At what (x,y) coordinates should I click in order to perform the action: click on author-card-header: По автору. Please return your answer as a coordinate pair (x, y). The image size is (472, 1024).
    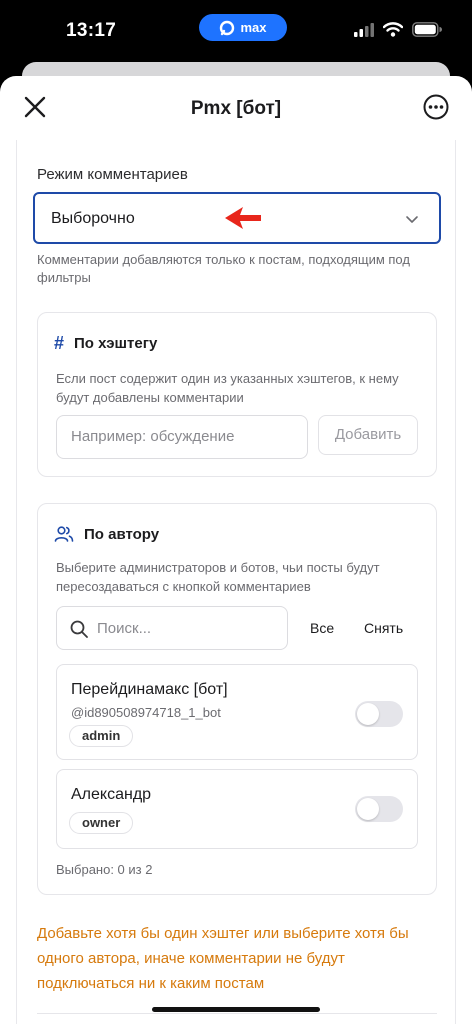
    Looking at the image, I should click on (106, 534).